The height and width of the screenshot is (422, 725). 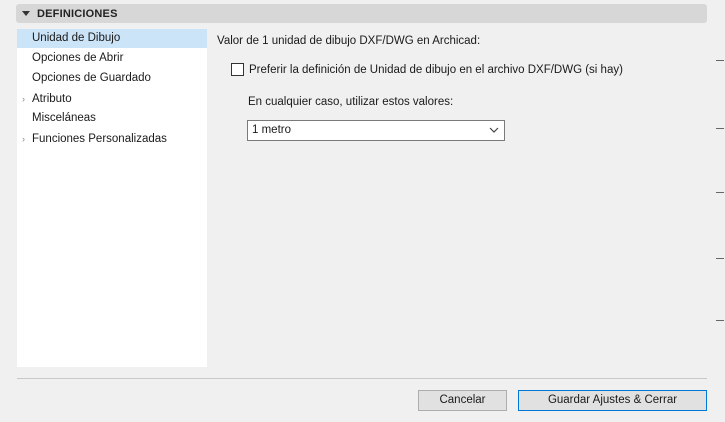 I want to click on sidebar-item-unidad-de-dibujo: Unidad de Dibujo, so click(x=112, y=38).